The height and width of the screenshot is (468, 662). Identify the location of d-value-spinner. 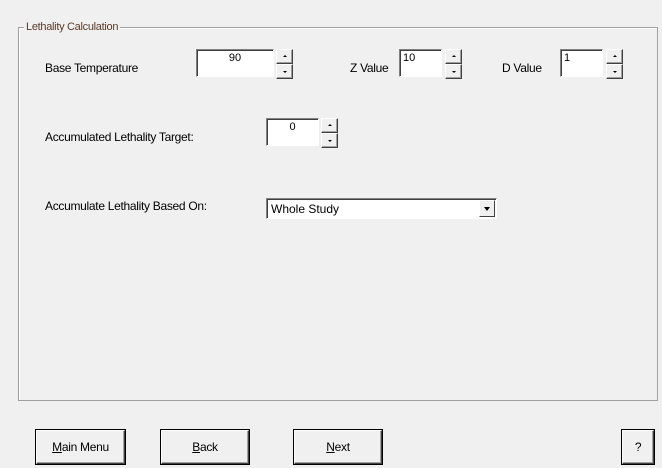
(614, 64).